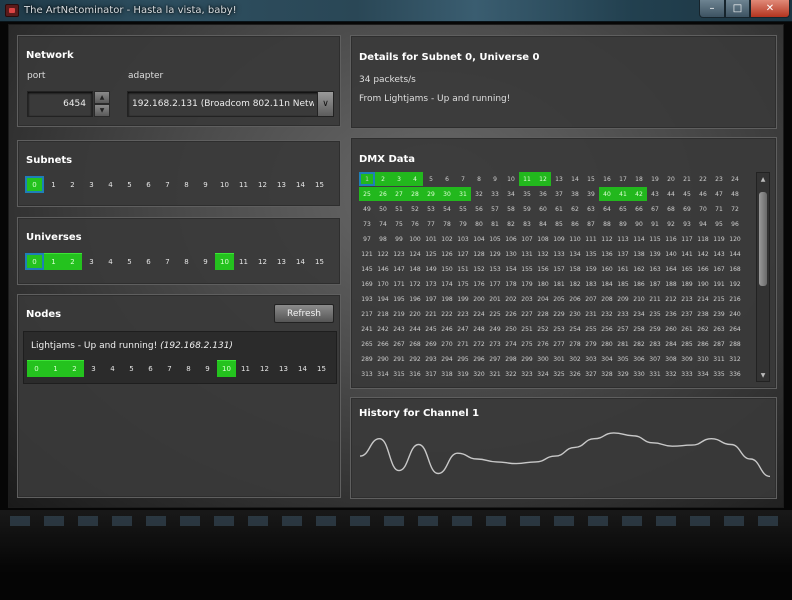  Describe the element at coordinates (575, 239) in the screenshot. I see `dmx-channel-110: 110` at that location.